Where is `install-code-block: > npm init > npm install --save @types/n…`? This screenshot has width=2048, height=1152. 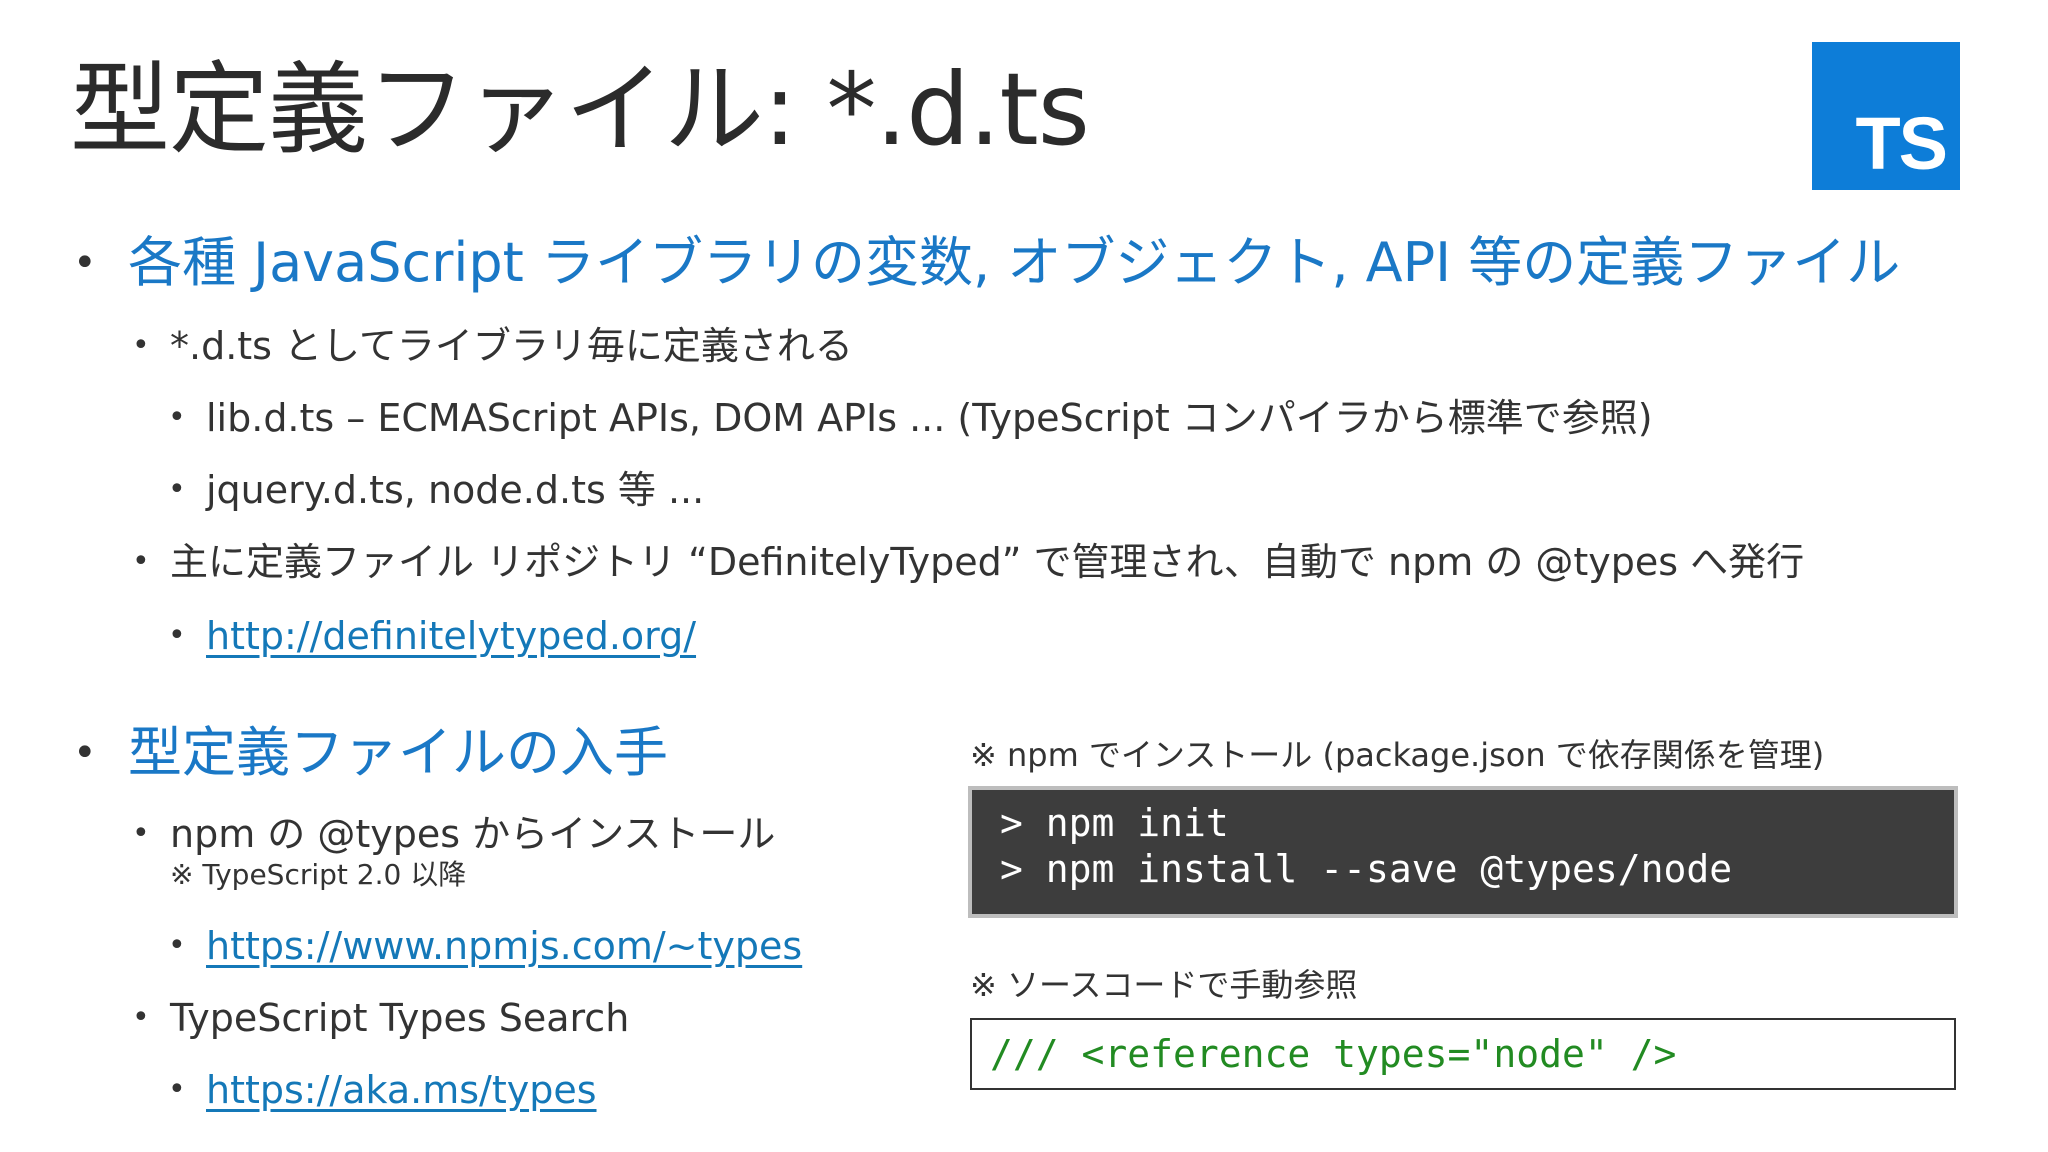
install-code-block: > npm init > npm install --save @types/n… is located at coordinates (1463, 852).